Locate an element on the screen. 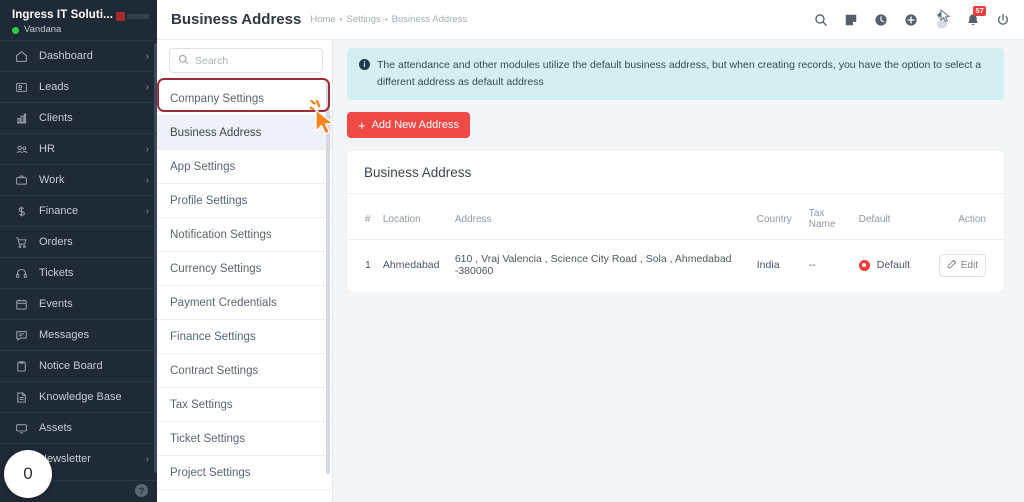 The height and width of the screenshot is (502, 1024). settings-item-tax-settings: Tax Settings is located at coordinates (244, 405).